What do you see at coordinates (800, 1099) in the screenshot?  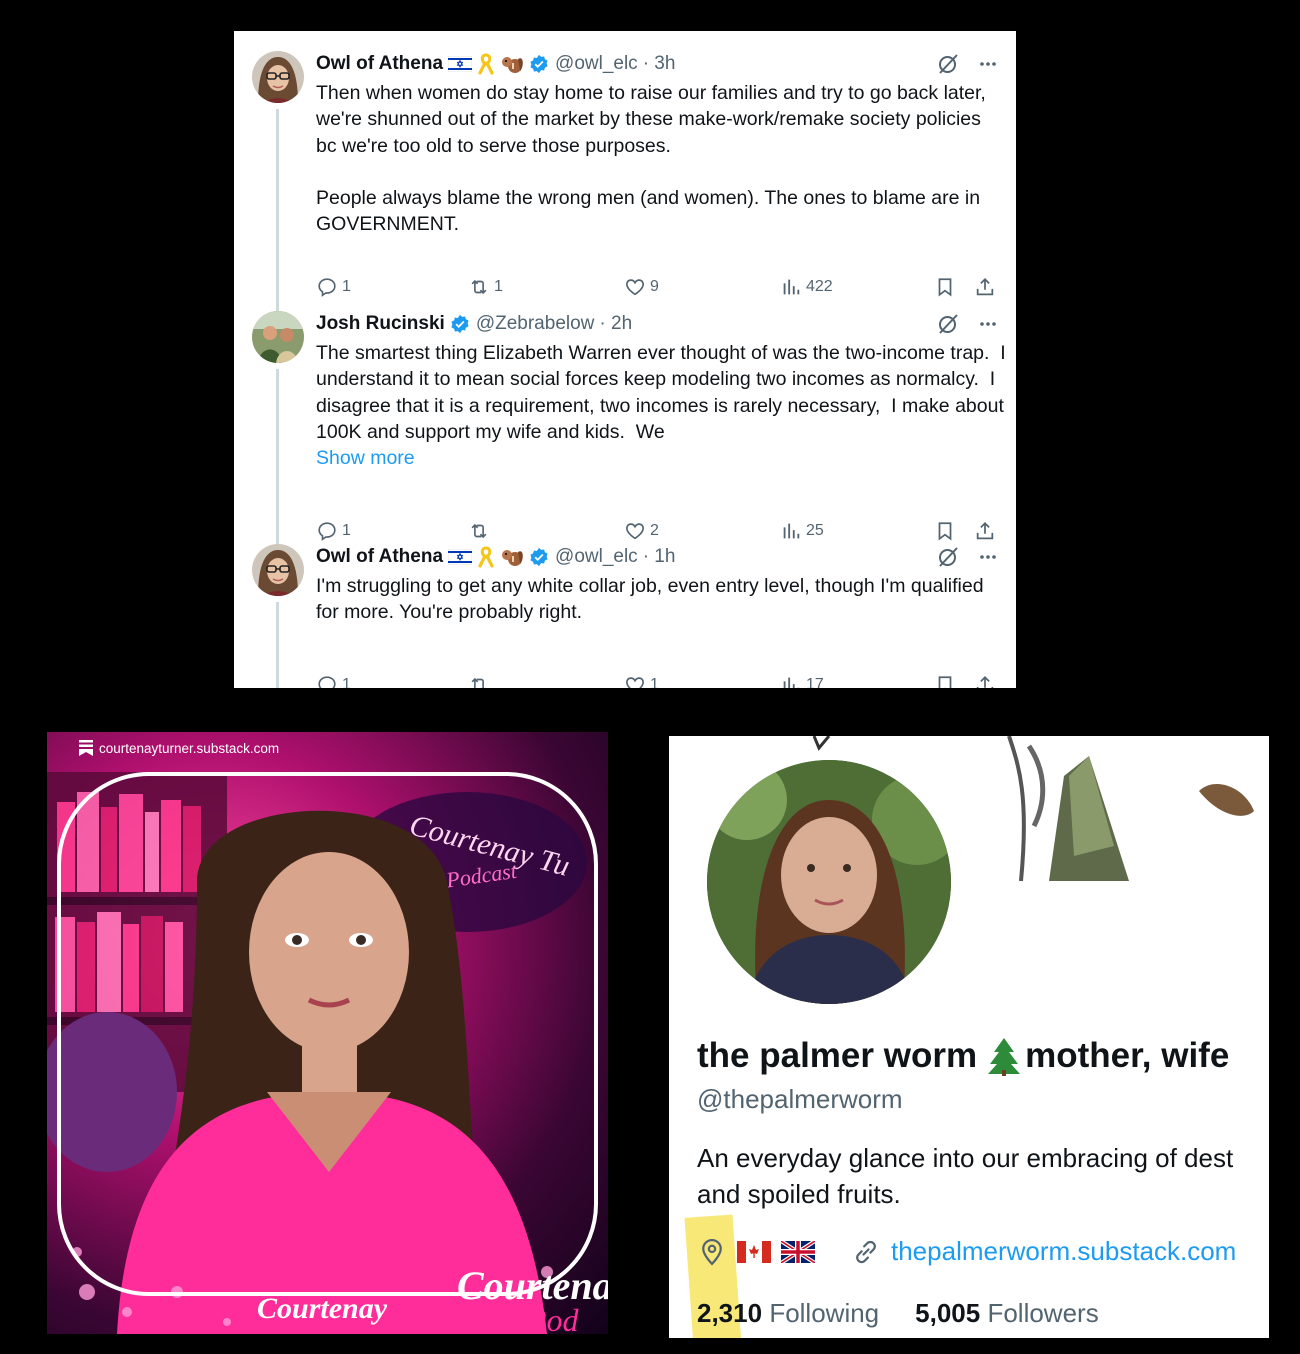 I see `profile-handle: @thepalmerworm` at bounding box center [800, 1099].